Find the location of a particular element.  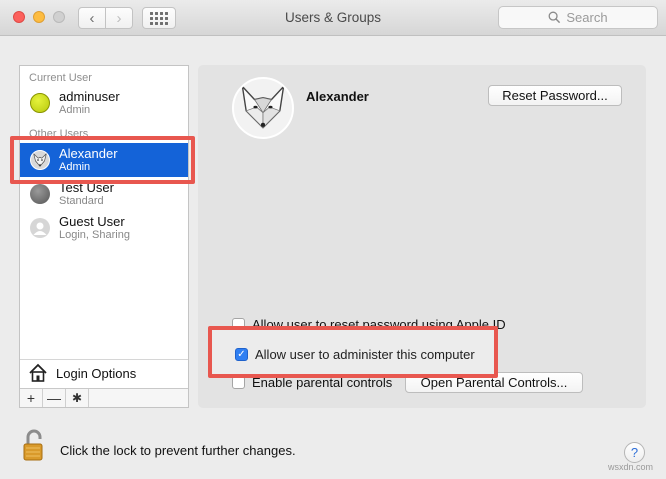

lock-icon is located at coordinates (34, 445).